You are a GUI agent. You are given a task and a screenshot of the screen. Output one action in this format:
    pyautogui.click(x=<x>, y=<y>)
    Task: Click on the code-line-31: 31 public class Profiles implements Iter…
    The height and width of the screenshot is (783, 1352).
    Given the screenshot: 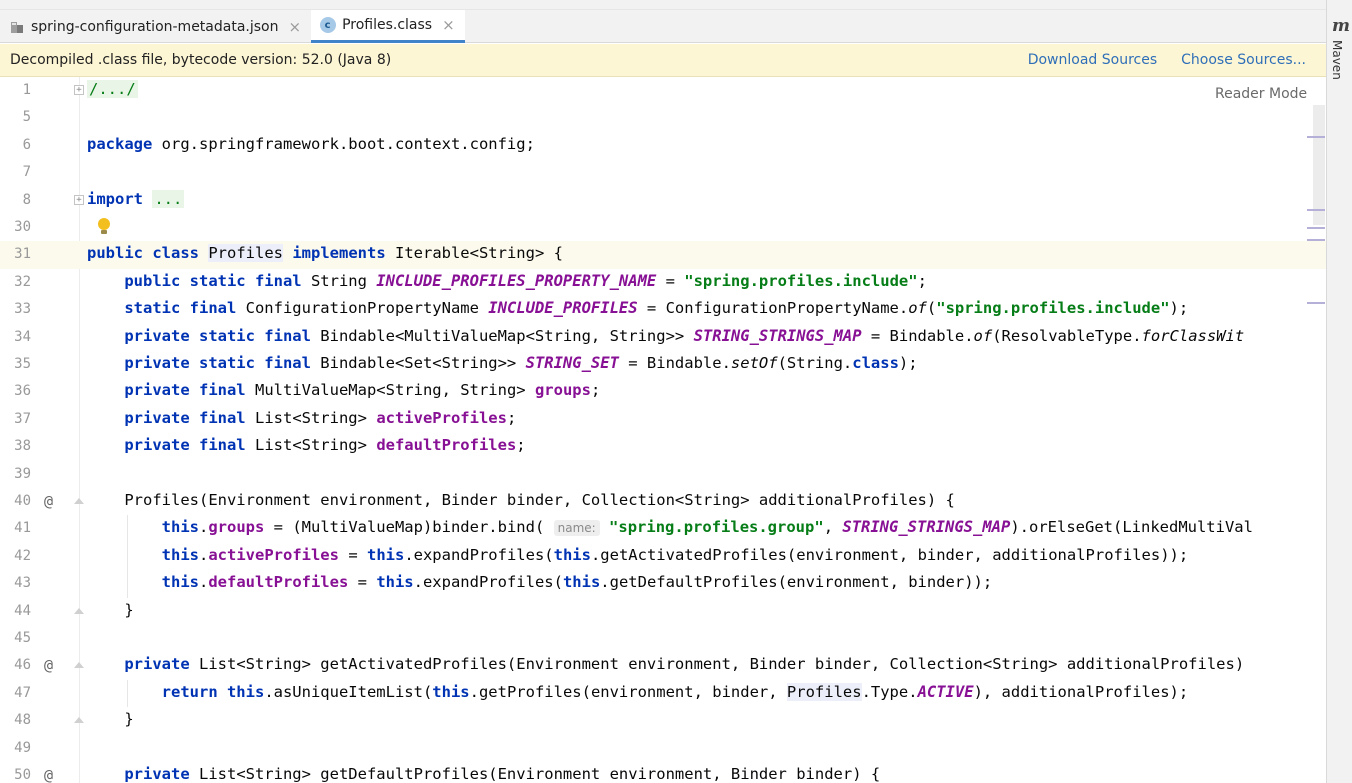 What is the action you would take?
    pyautogui.click(x=663, y=255)
    